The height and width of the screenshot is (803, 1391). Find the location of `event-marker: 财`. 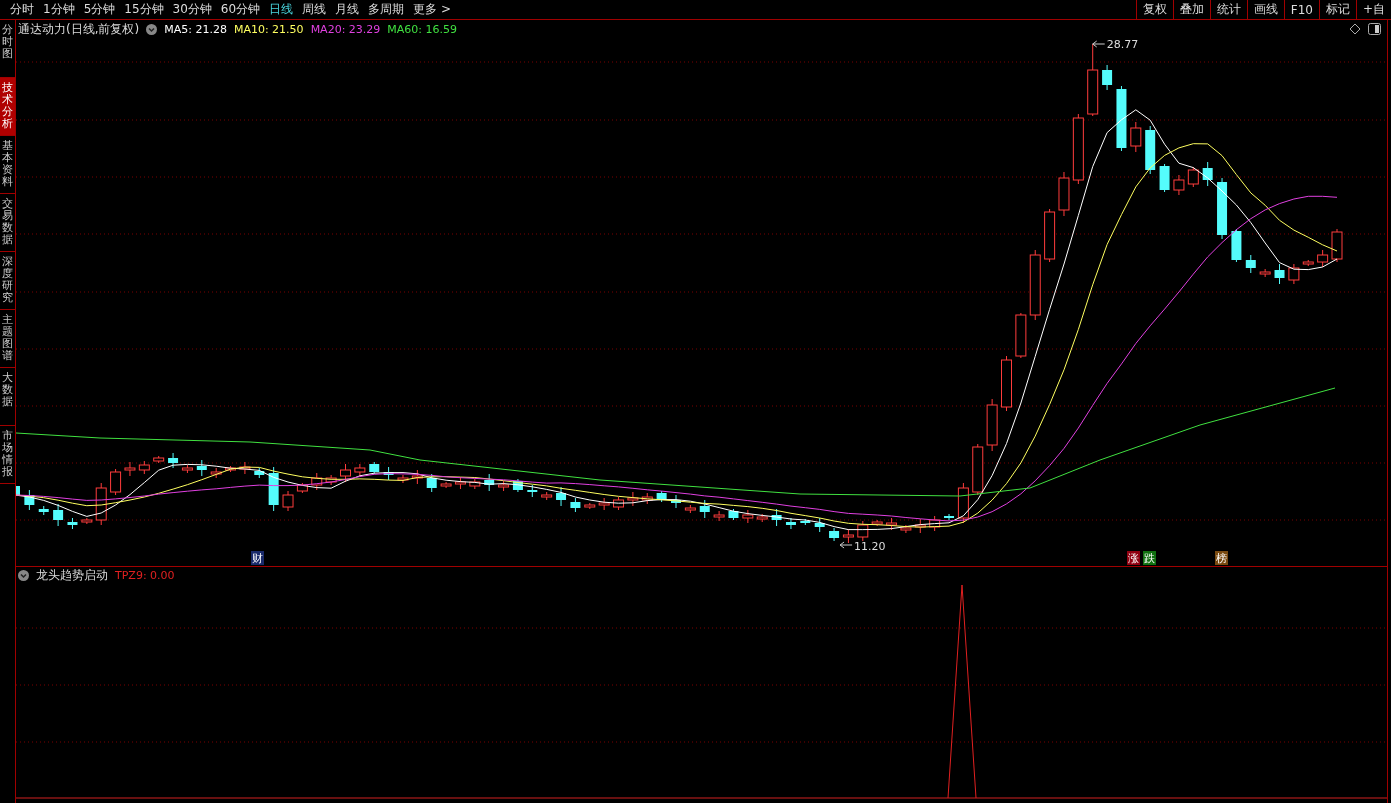

event-marker: 财 is located at coordinates (257, 558).